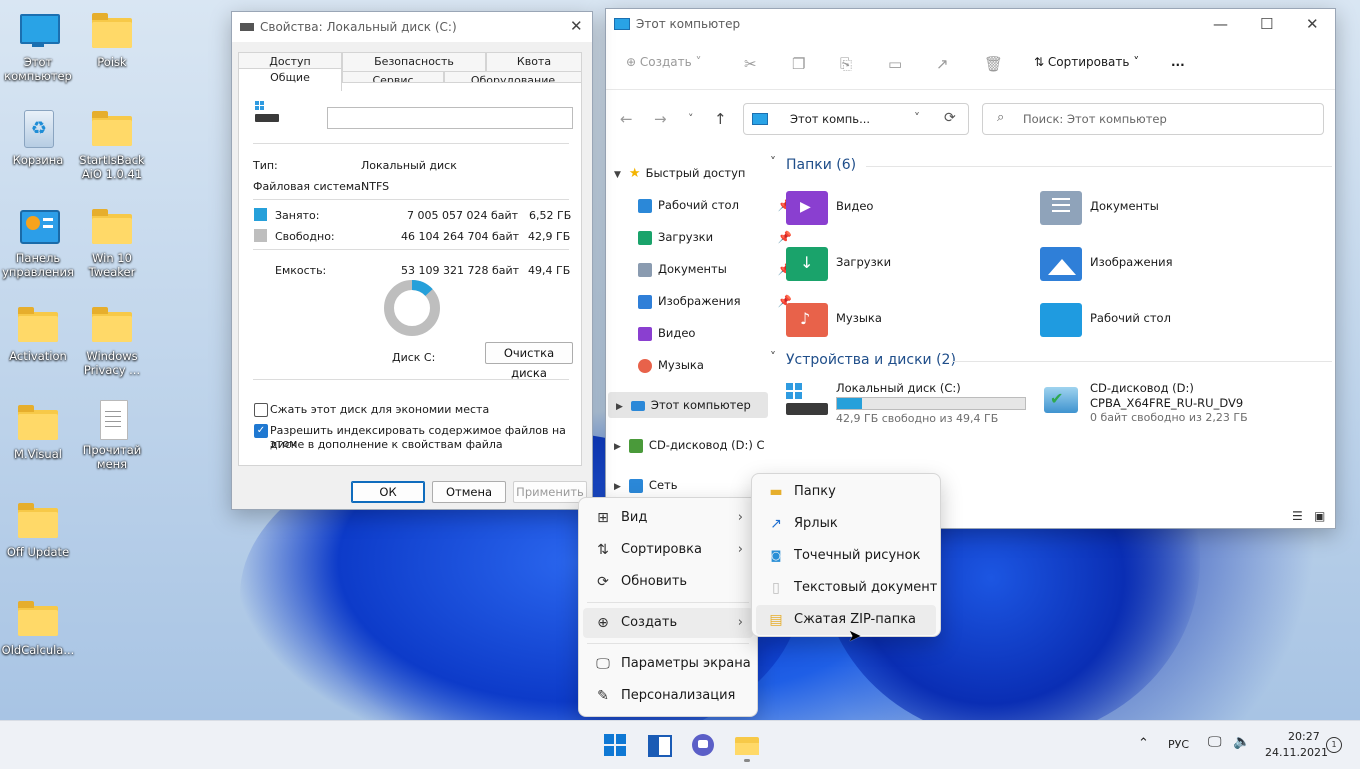  I want to click on input-language: РУС, so click(1178, 744).